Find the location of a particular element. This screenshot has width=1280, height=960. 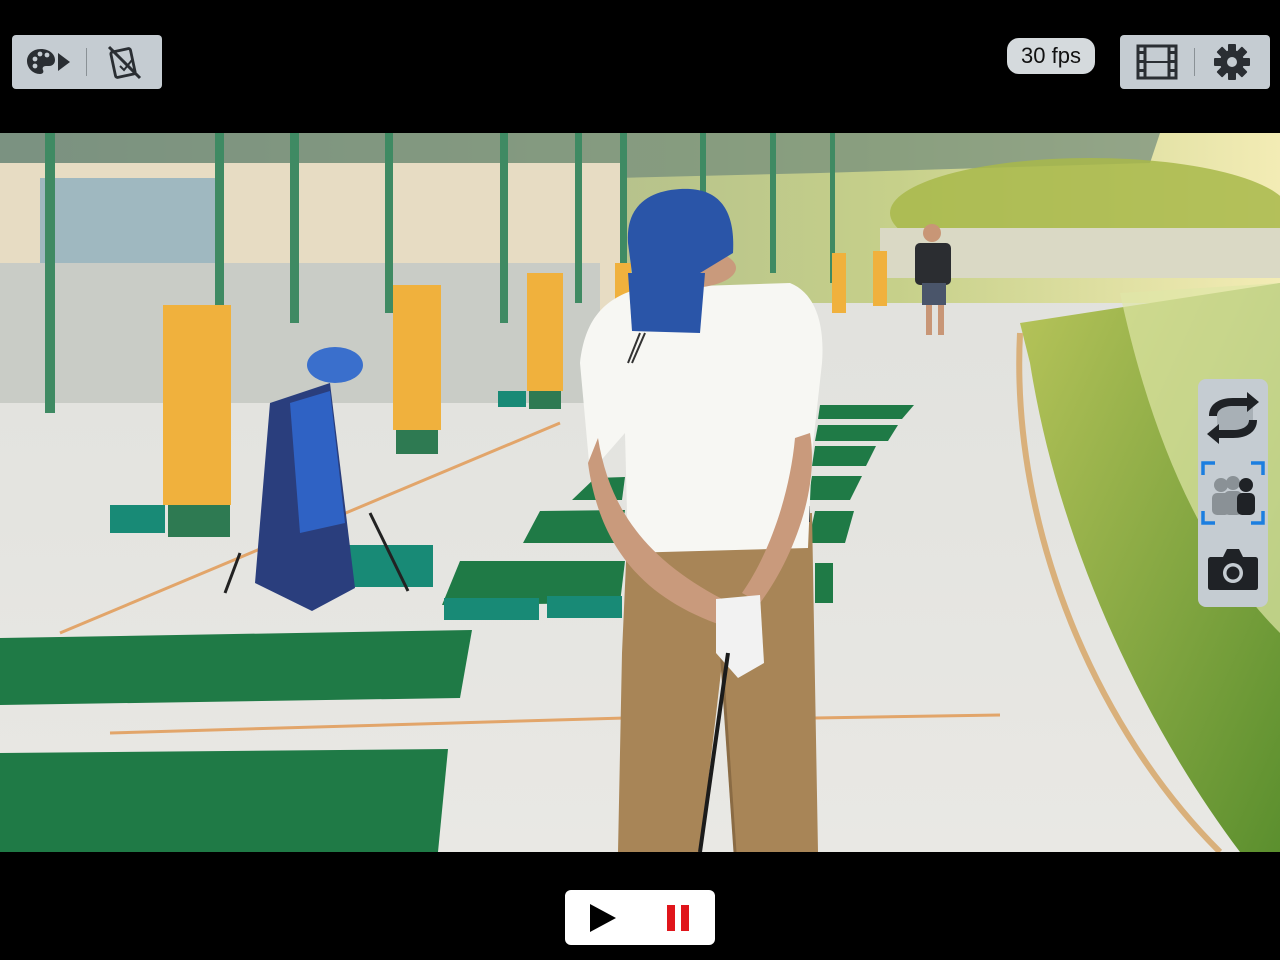

play-icon is located at coordinates (602, 917).